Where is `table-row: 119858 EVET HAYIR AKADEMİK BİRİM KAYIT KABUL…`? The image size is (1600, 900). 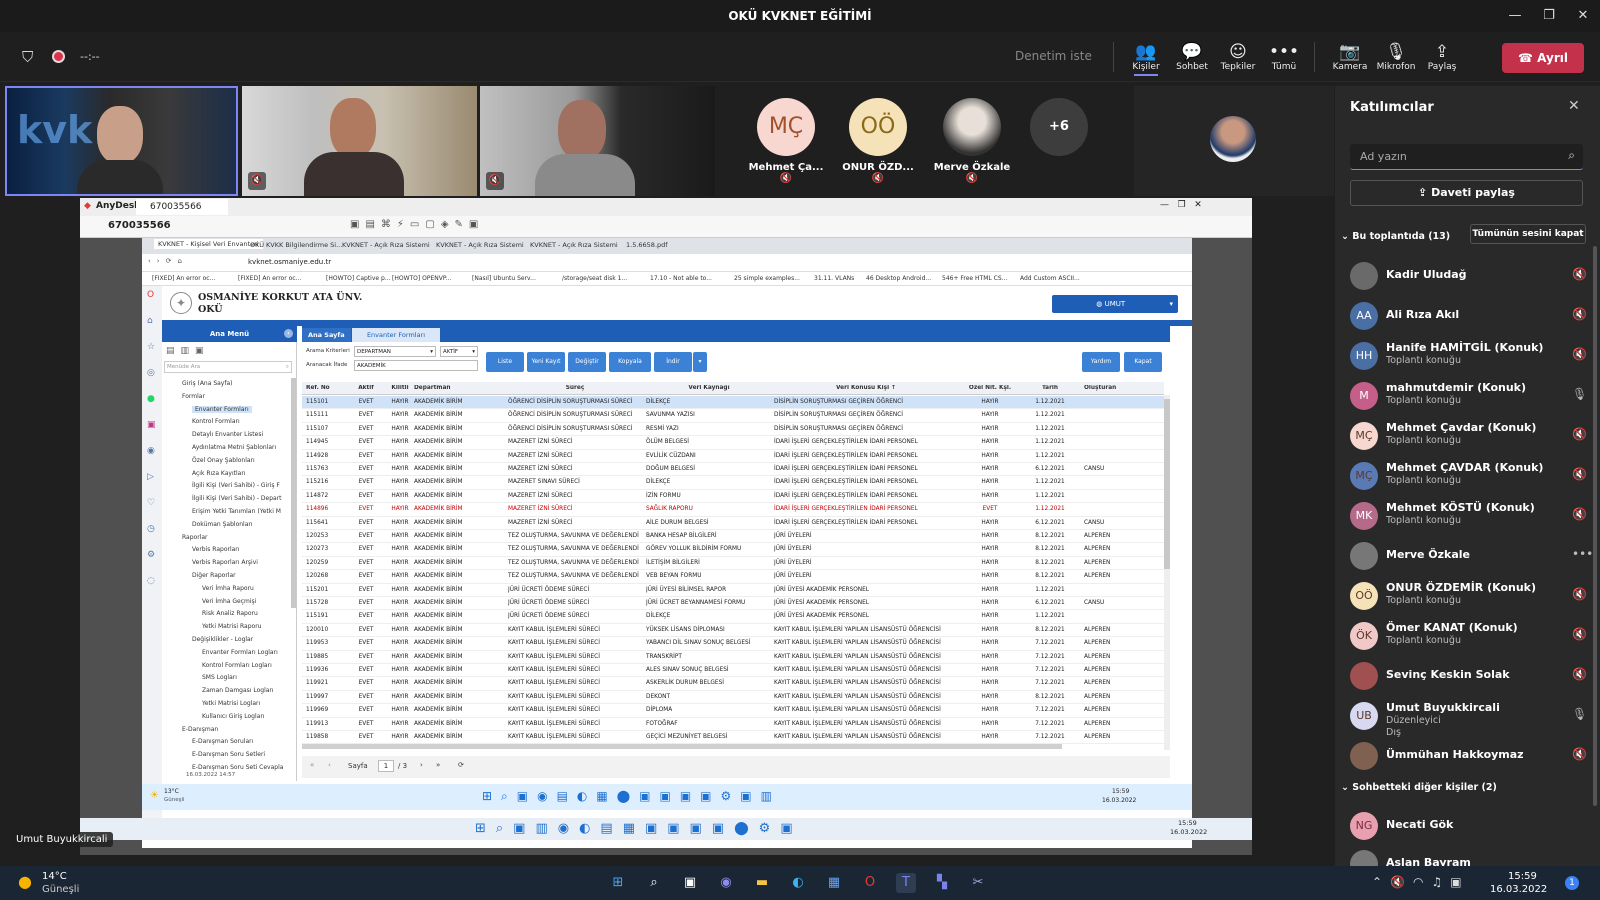 table-row: 119858 EVET HAYIR AKADEMİK BİRİM KAYIT KABUL… is located at coordinates (733, 738).